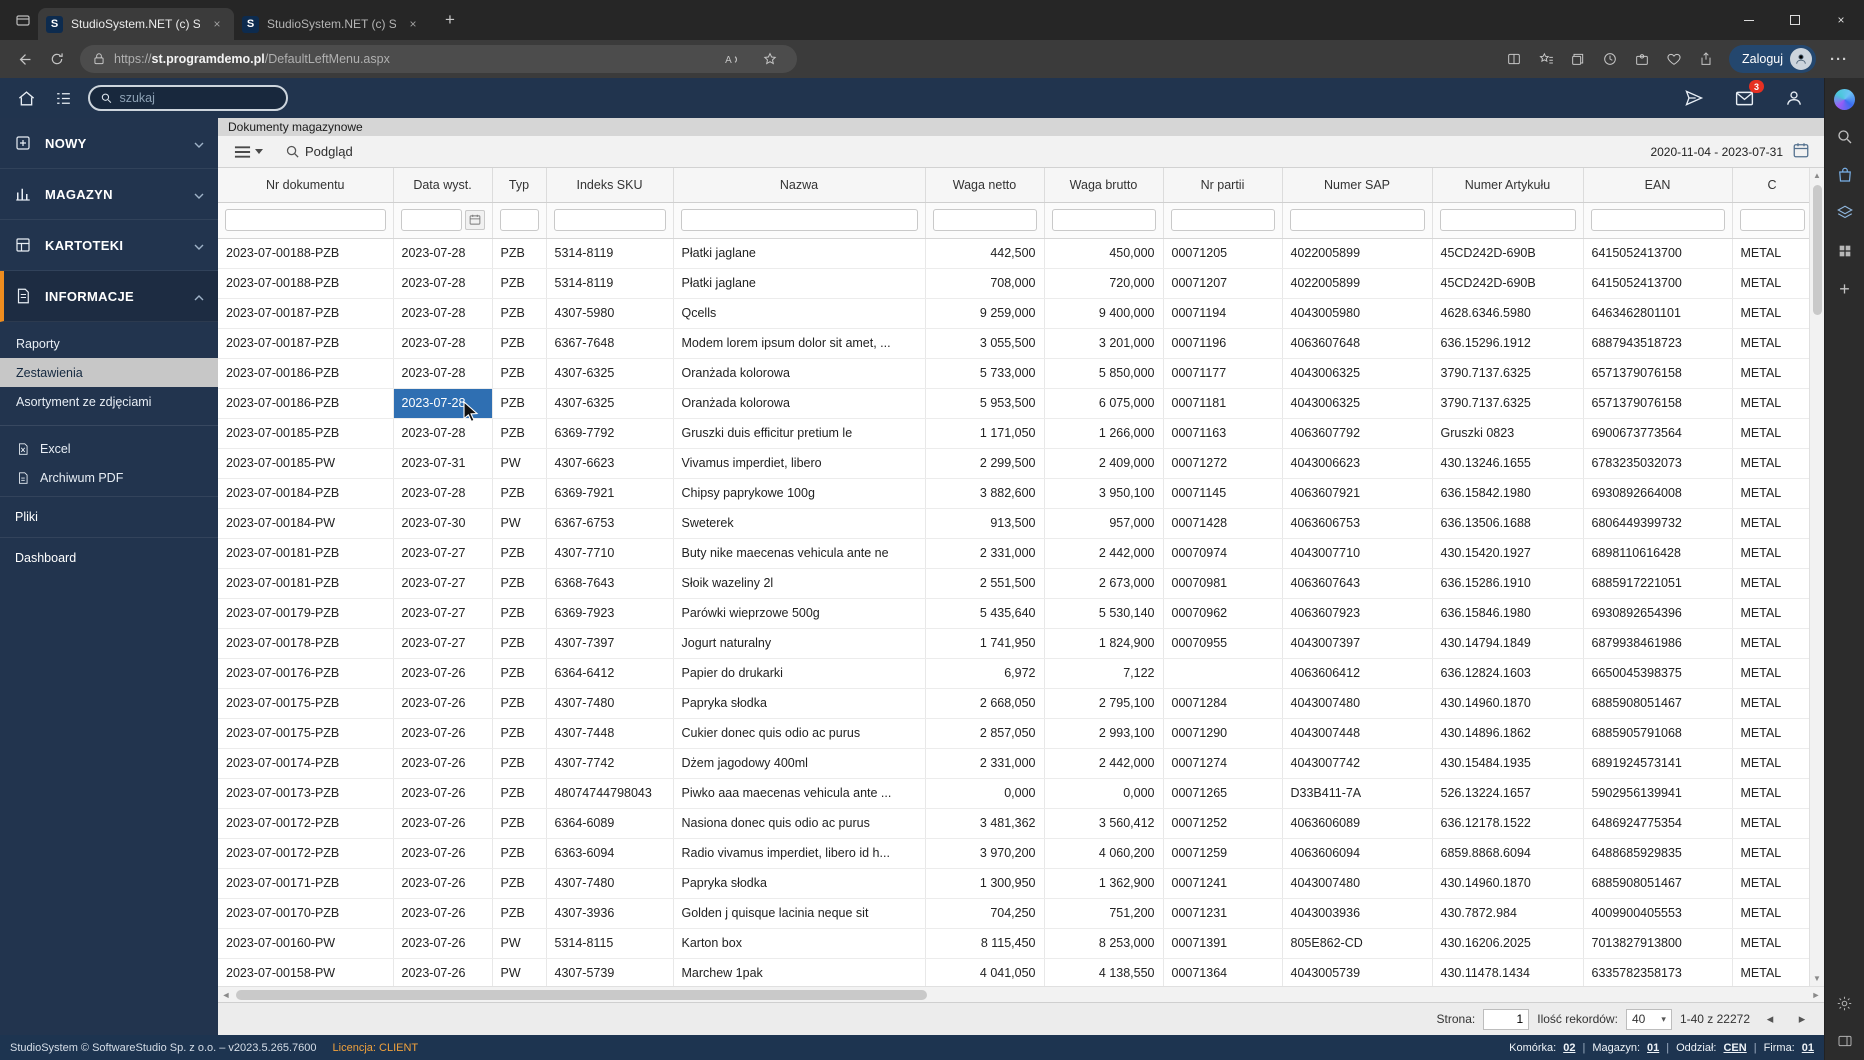  I want to click on table-cell: 2023-07-00185-PZB, so click(306, 433).